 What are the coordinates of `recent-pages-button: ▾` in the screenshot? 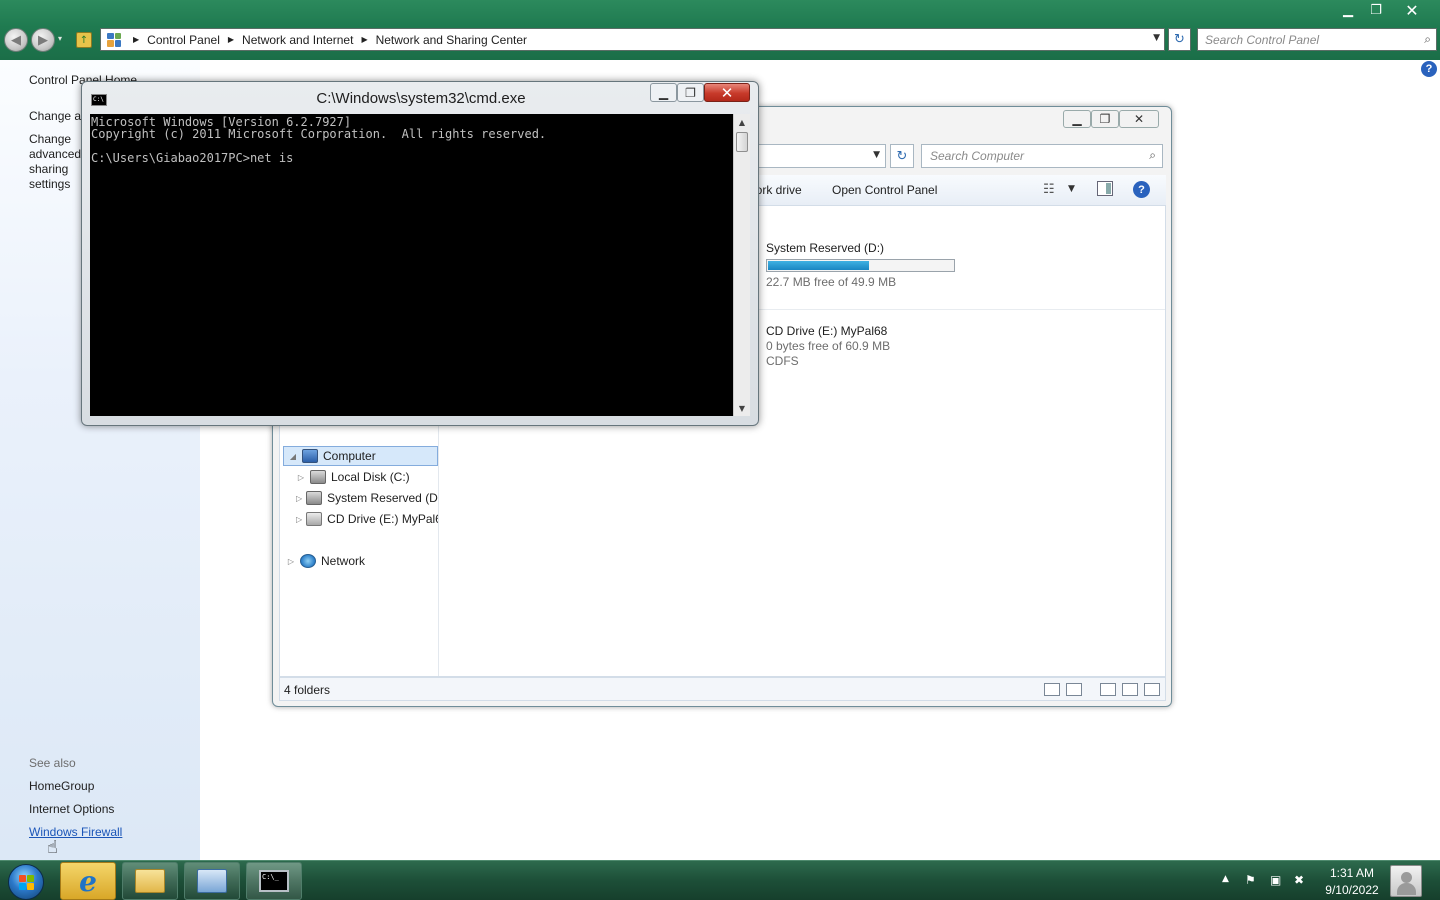 It's located at (60, 38).